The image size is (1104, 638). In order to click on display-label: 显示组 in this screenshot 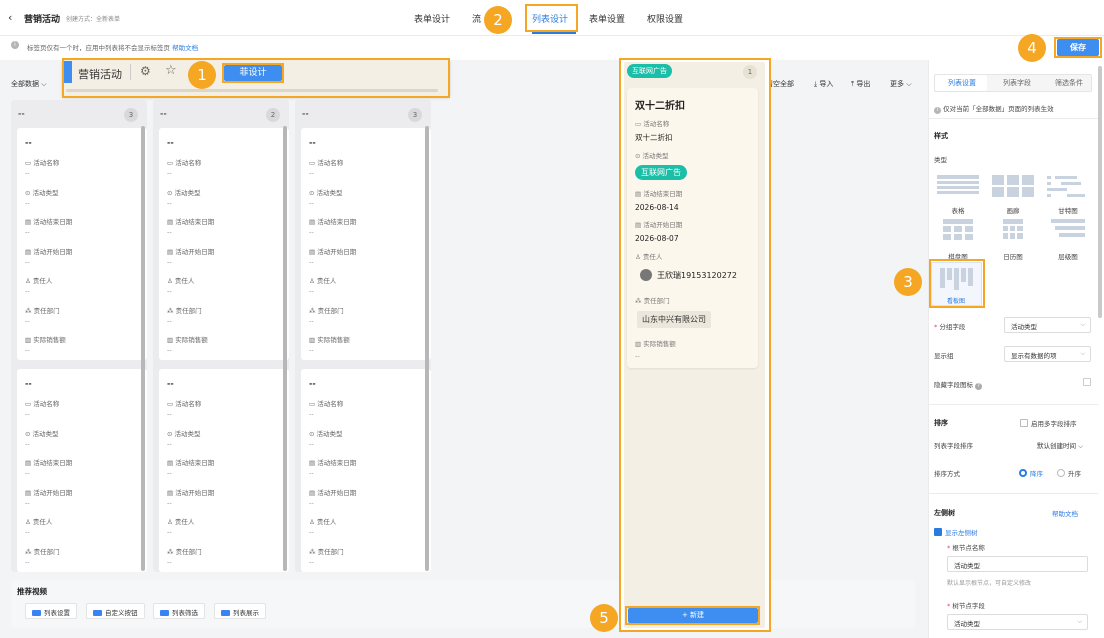, I will do `click(944, 356)`.